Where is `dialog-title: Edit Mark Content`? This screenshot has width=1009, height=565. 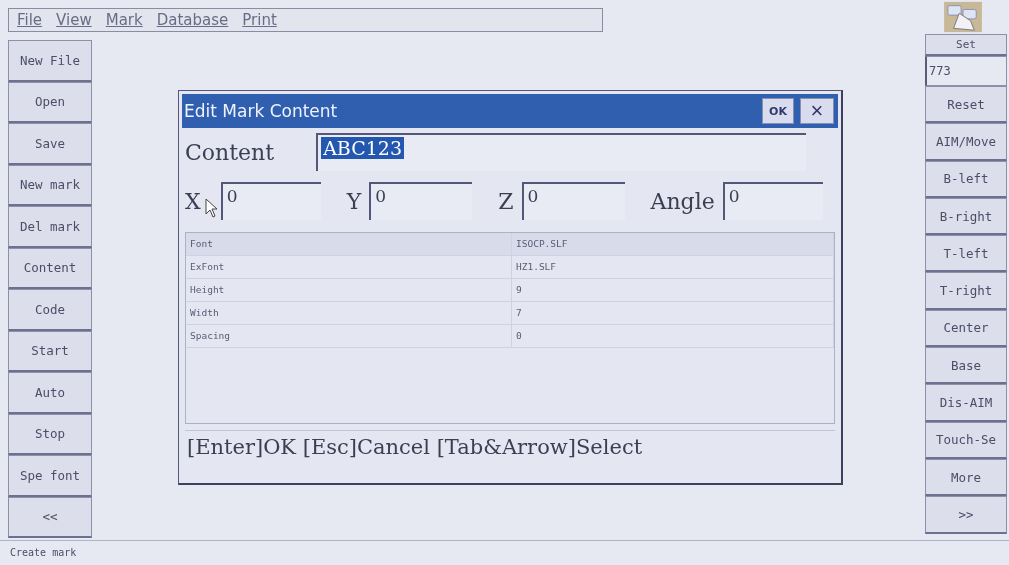 dialog-title: Edit Mark Content is located at coordinates (261, 111).